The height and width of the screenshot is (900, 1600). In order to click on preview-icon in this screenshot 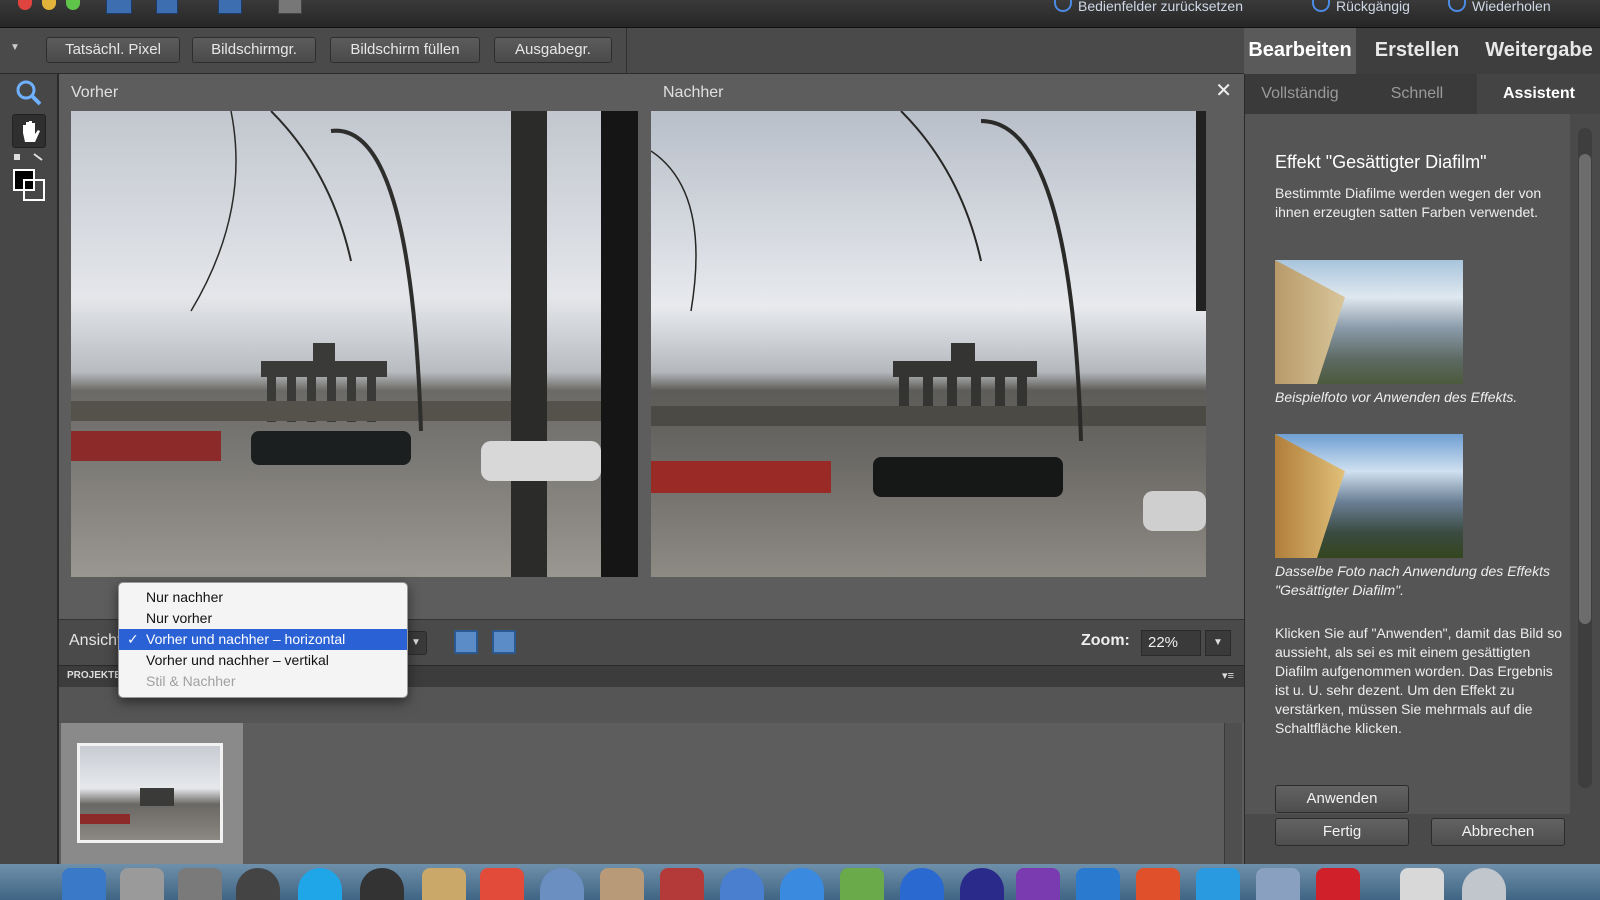, I will do `click(862, 884)`.